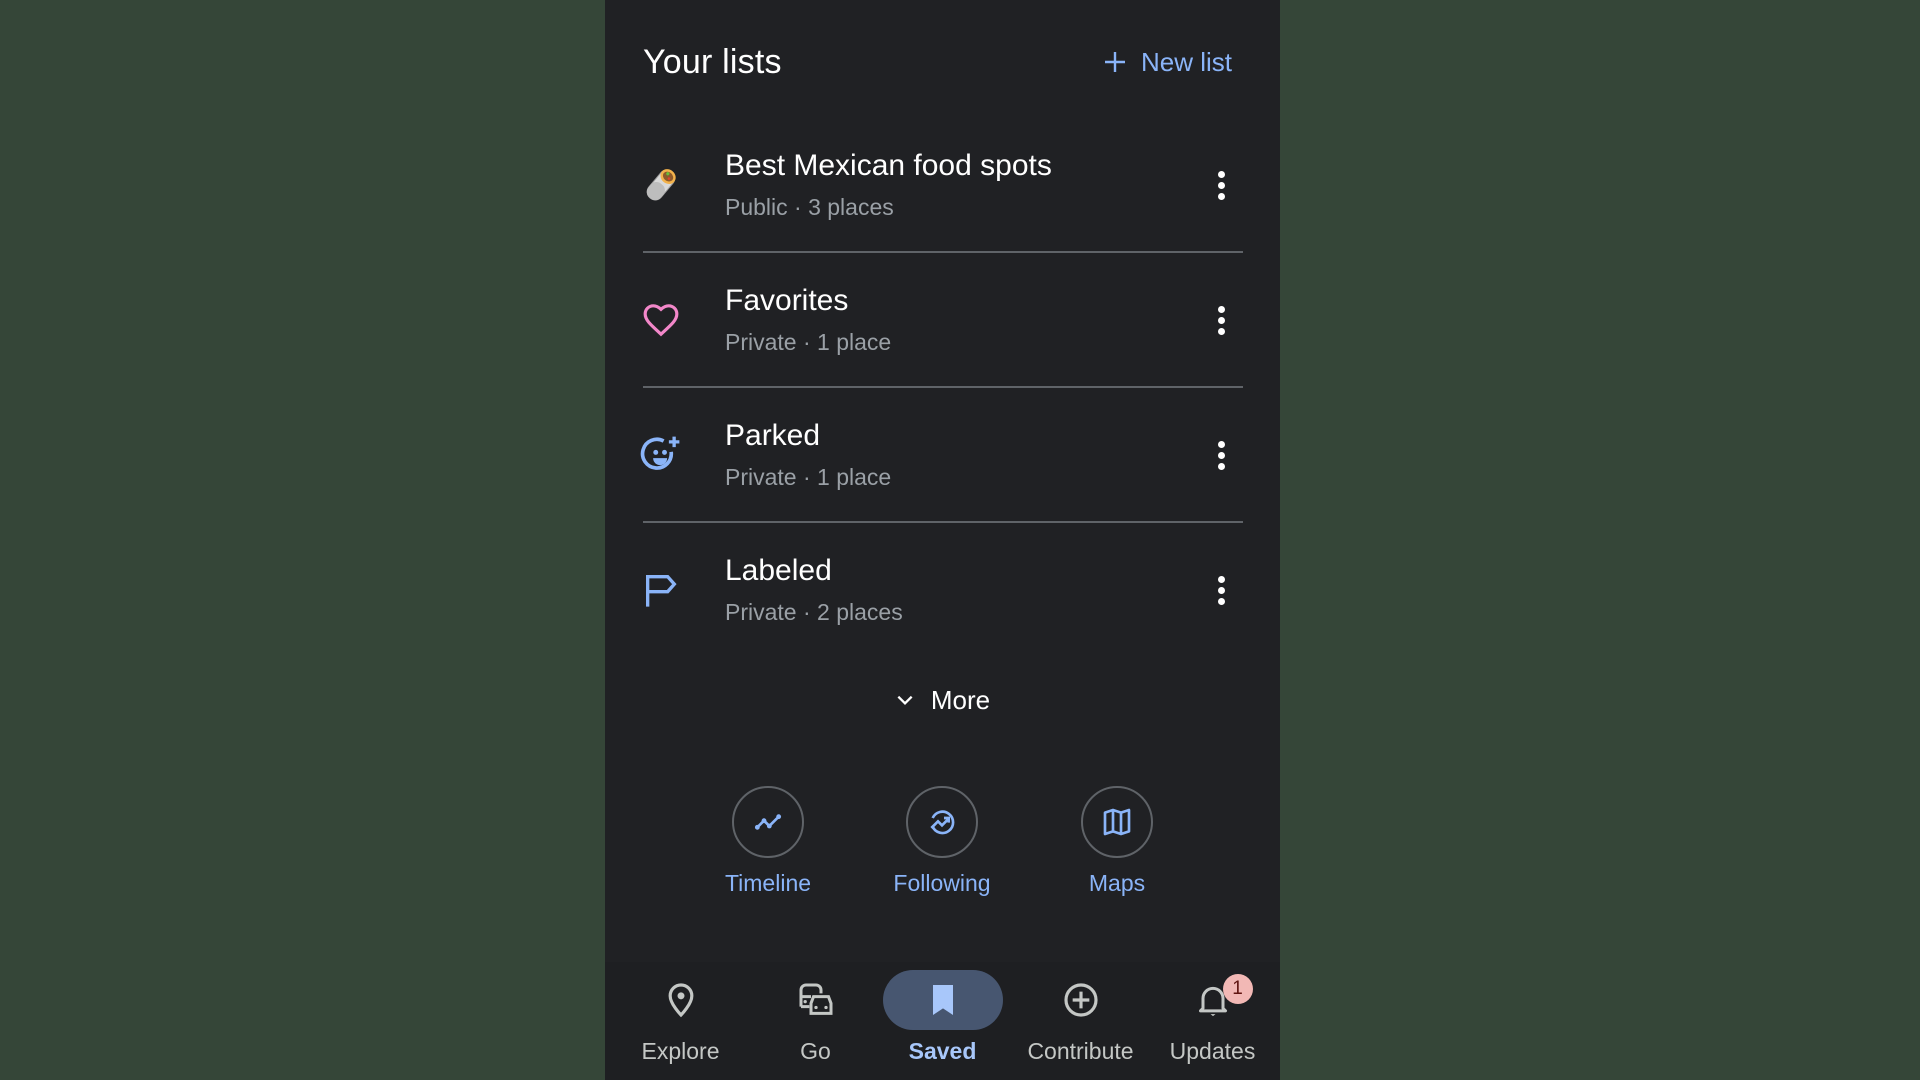 The height and width of the screenshot is (1080, 1920). Describe the element at coordinates (814, 612) in the screenshot. I see `list-meta: Private · 2 places` at that location.